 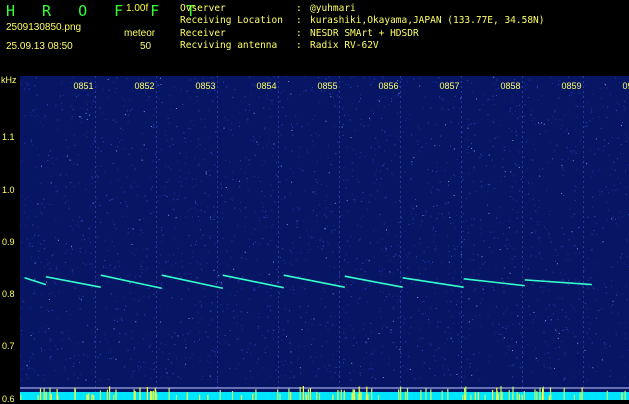 I want to click on x-tick-label: 0856, so click(x=389, y=86).